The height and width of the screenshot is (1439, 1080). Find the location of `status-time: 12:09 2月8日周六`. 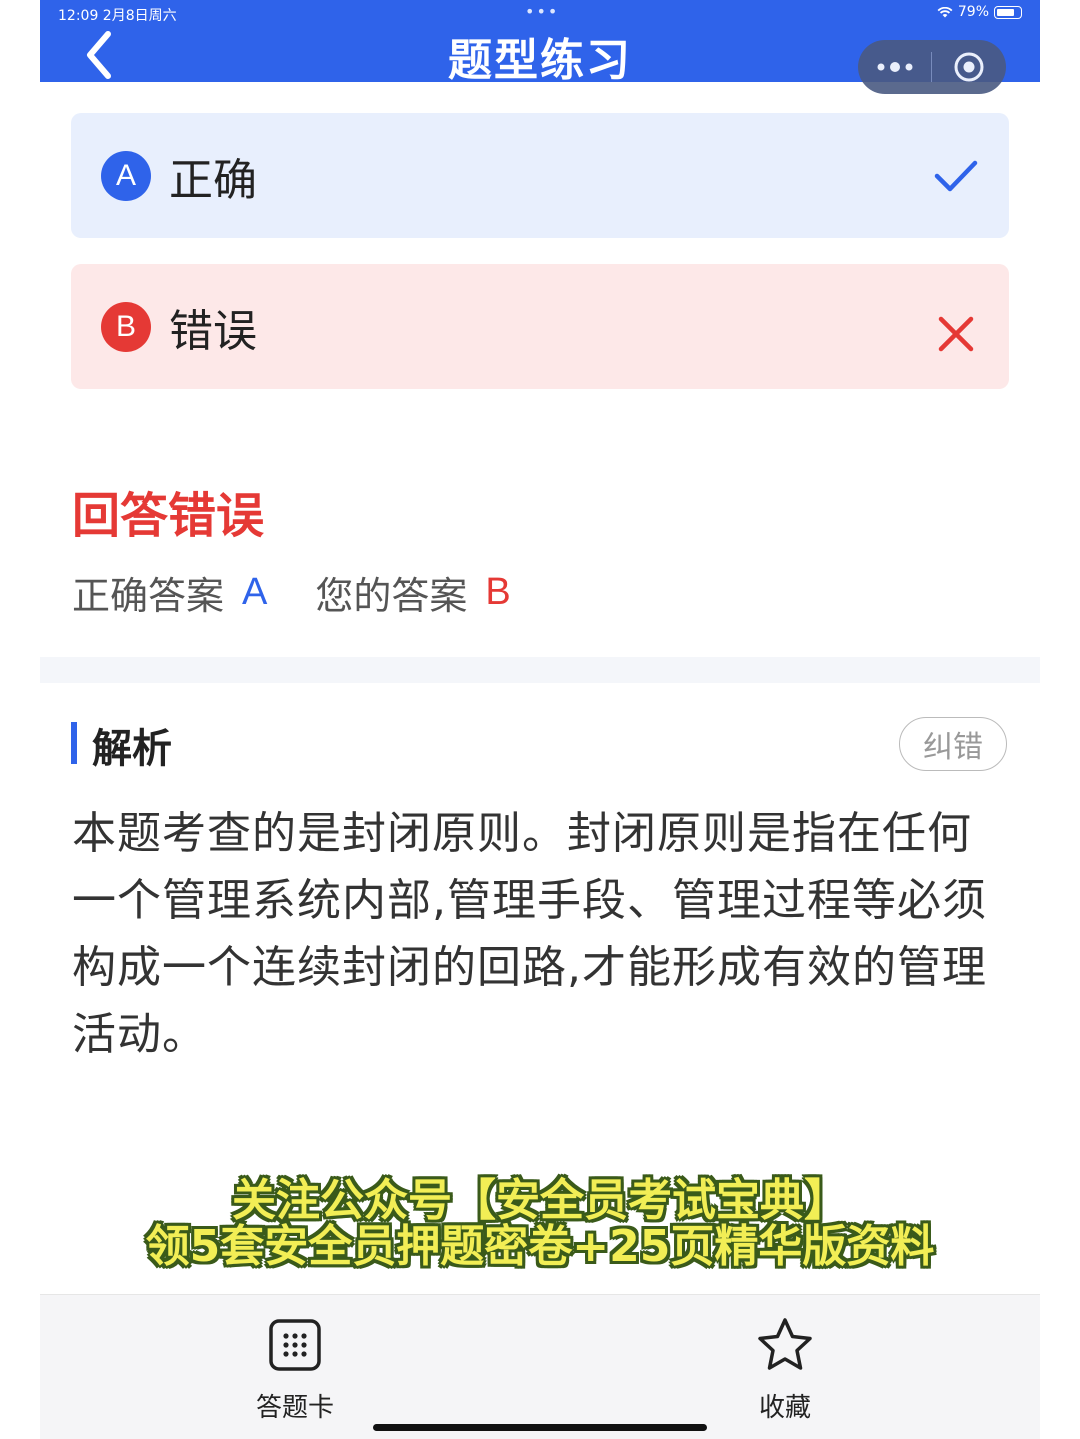

status-time: 12:09 2月8日周六 is located at coordinates (117, 16).